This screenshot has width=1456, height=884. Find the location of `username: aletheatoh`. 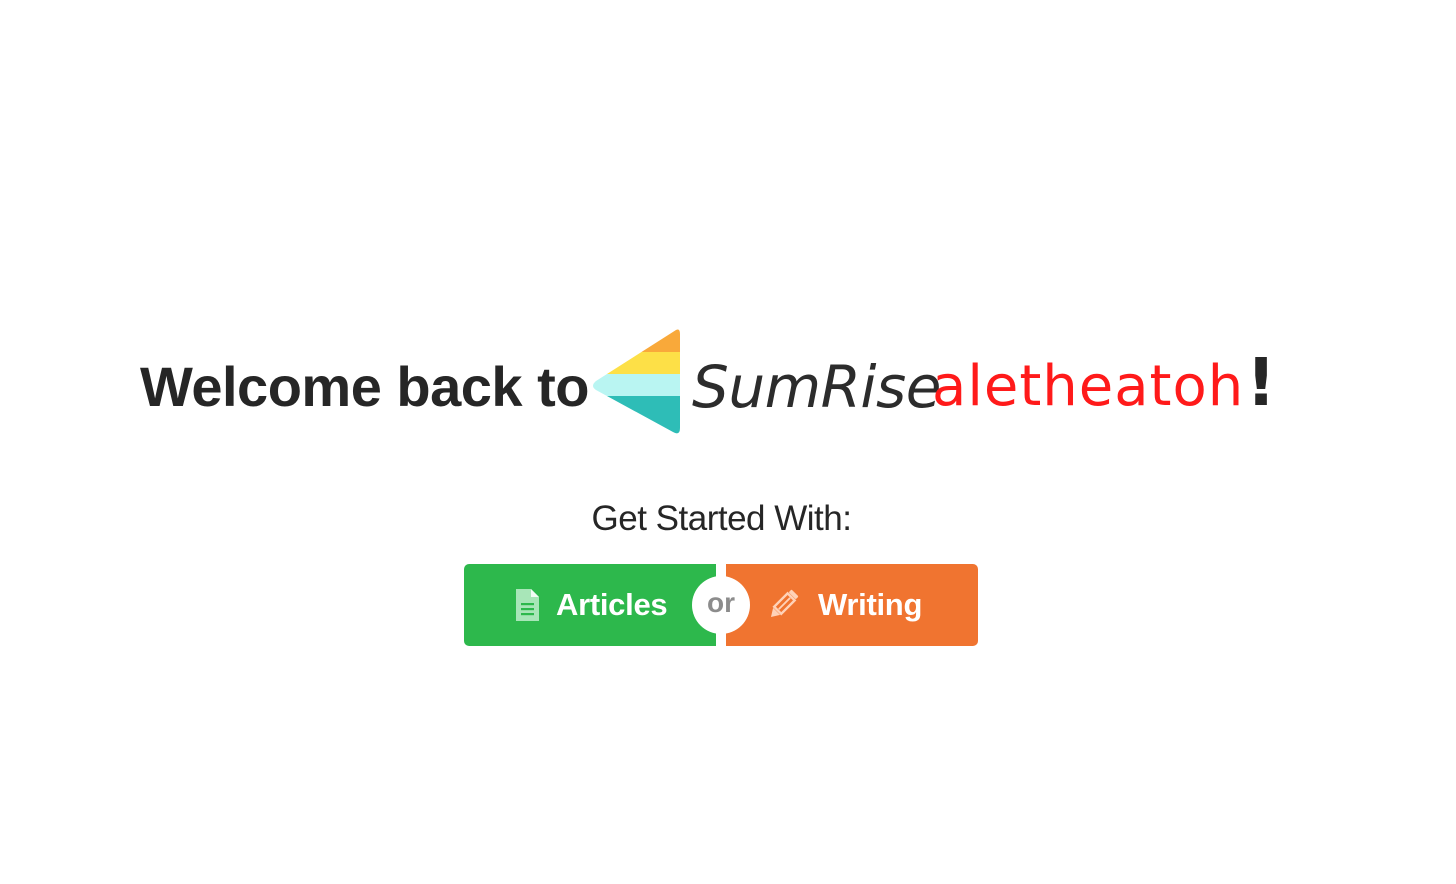

username: aletheatoh is located at coordinates (1088, 386).